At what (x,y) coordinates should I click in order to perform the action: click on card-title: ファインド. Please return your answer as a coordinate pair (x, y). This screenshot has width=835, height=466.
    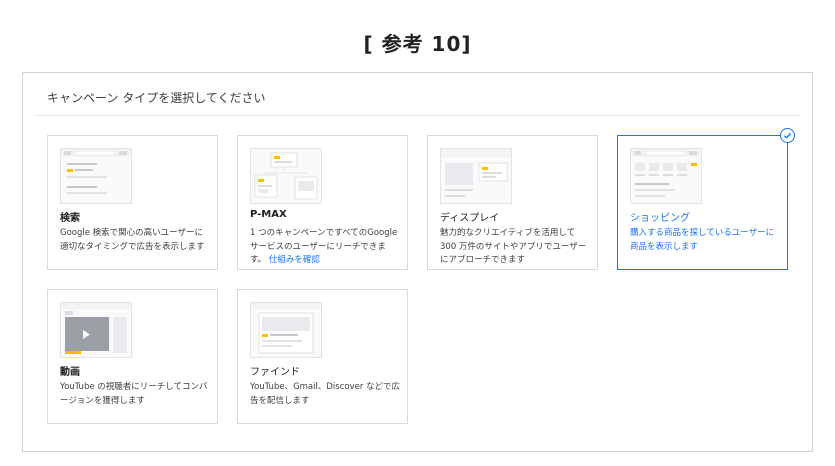
    Looking at the image, I should click on (275, 372).